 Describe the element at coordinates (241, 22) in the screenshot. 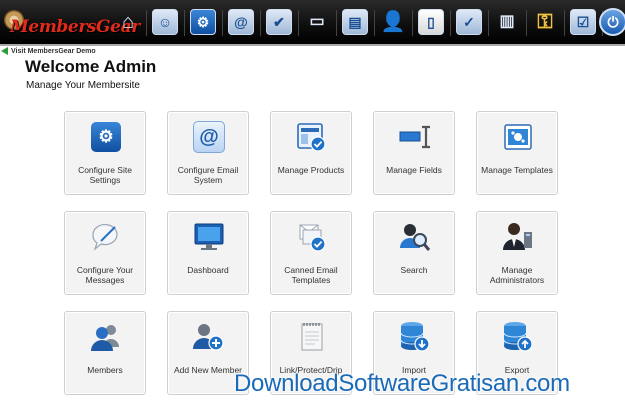

I see `email-at-icon: @` at that location.